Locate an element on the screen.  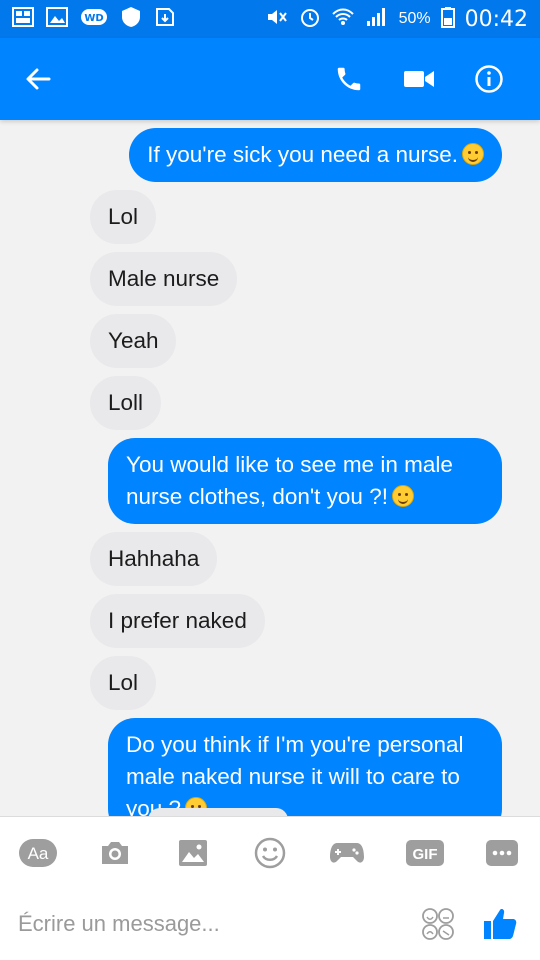
system-icons: 50% 00:42 is located at coordinates (396, 19).